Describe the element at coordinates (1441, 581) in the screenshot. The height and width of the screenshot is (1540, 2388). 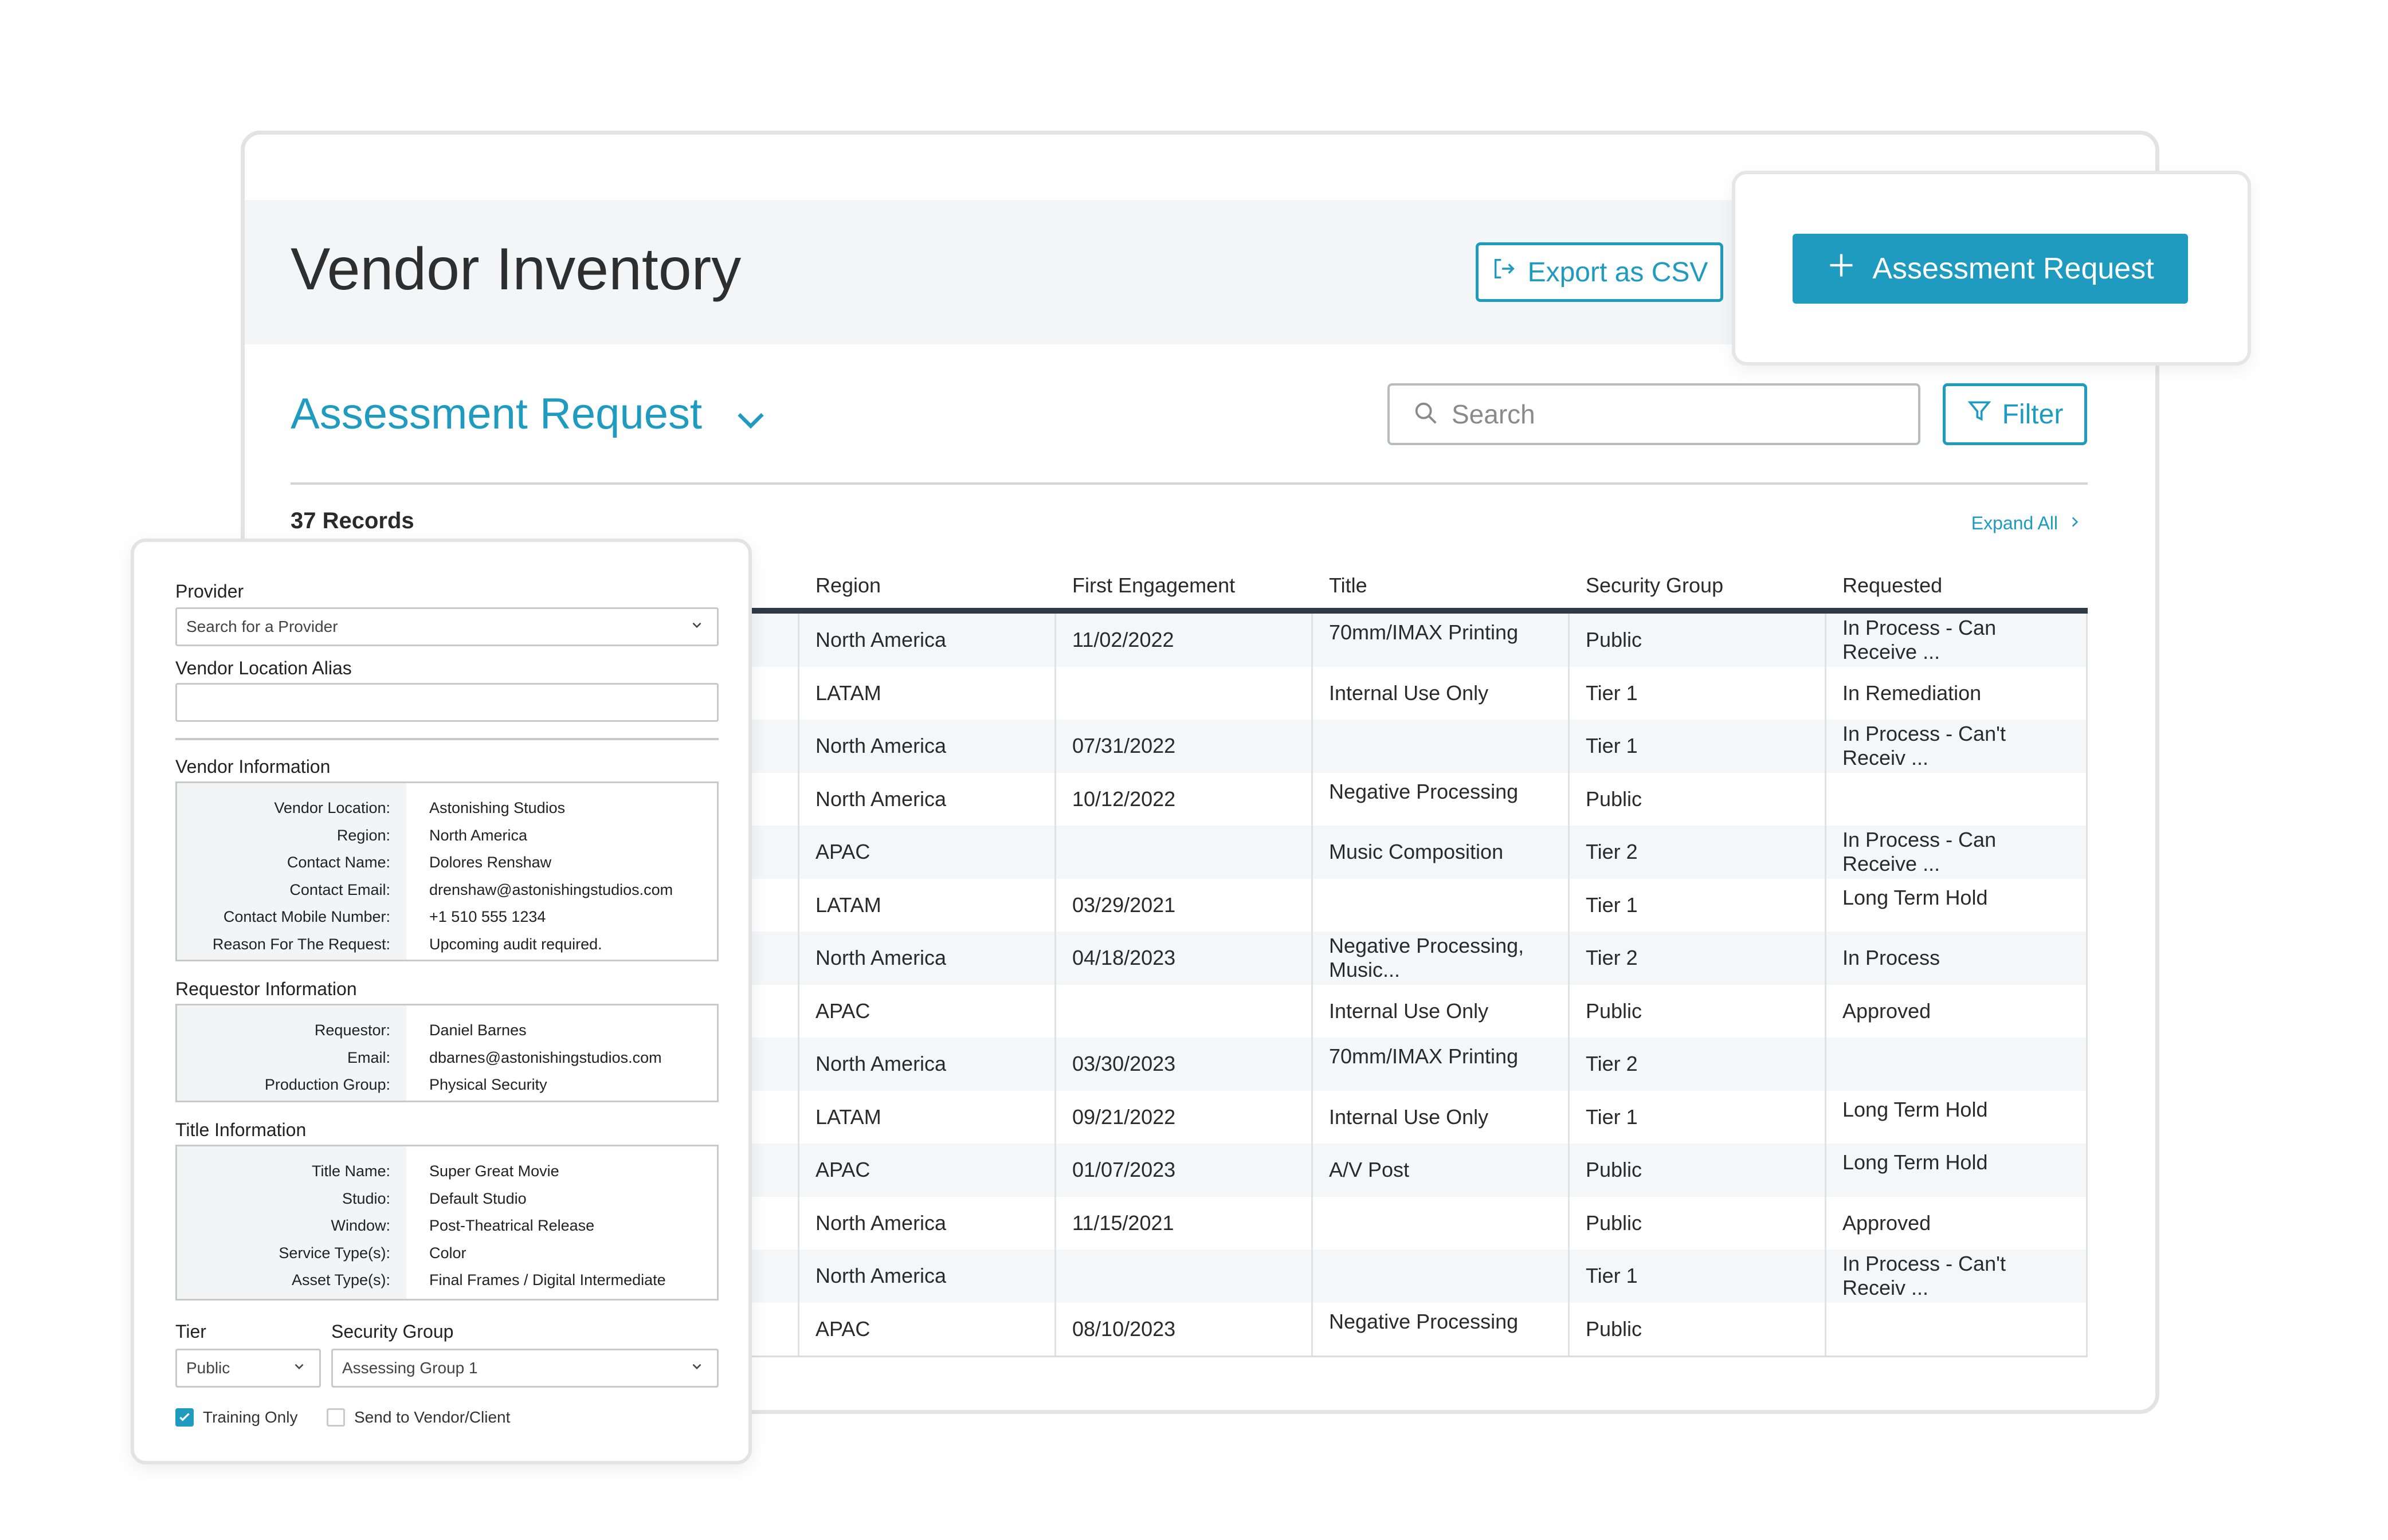
I see `column-header-title: Title` at that location.